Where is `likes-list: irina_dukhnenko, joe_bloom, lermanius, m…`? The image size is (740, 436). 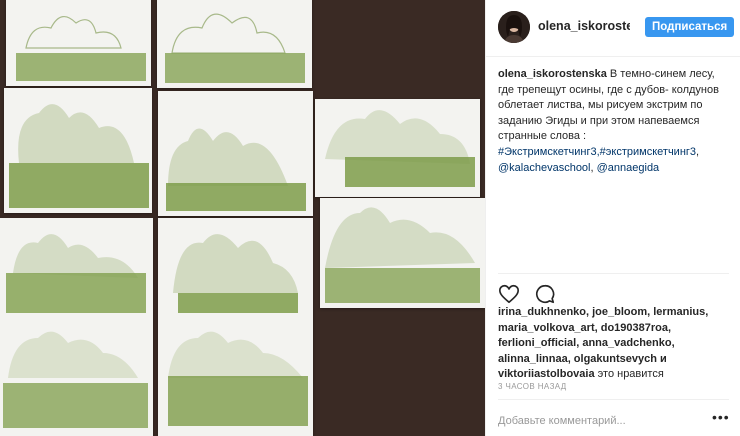
likes-list: irina_dukhnenko, joe_bloom, lermanius, m… is located at coordinates (614, 344).